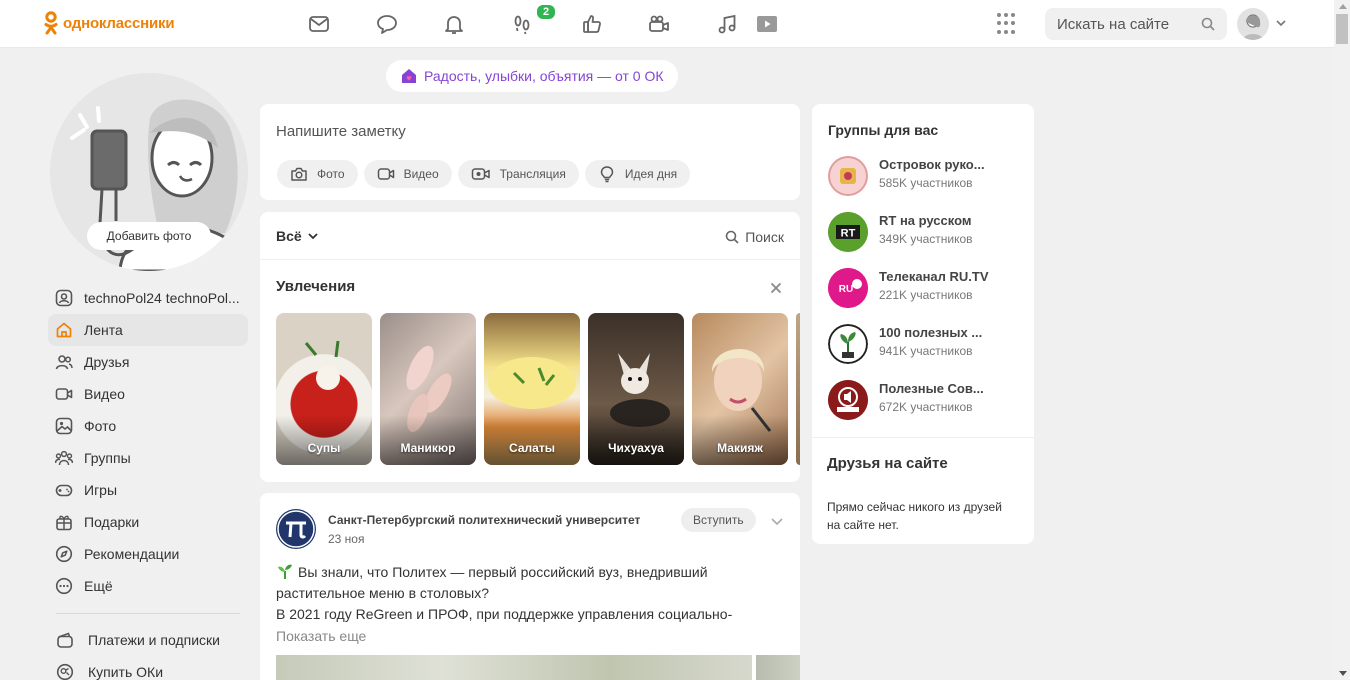 The image size is (1350, 680). What do you see at coordinates (727, 24) in the screenshot?
I see `music-icon` at bounding box center [727, 24].